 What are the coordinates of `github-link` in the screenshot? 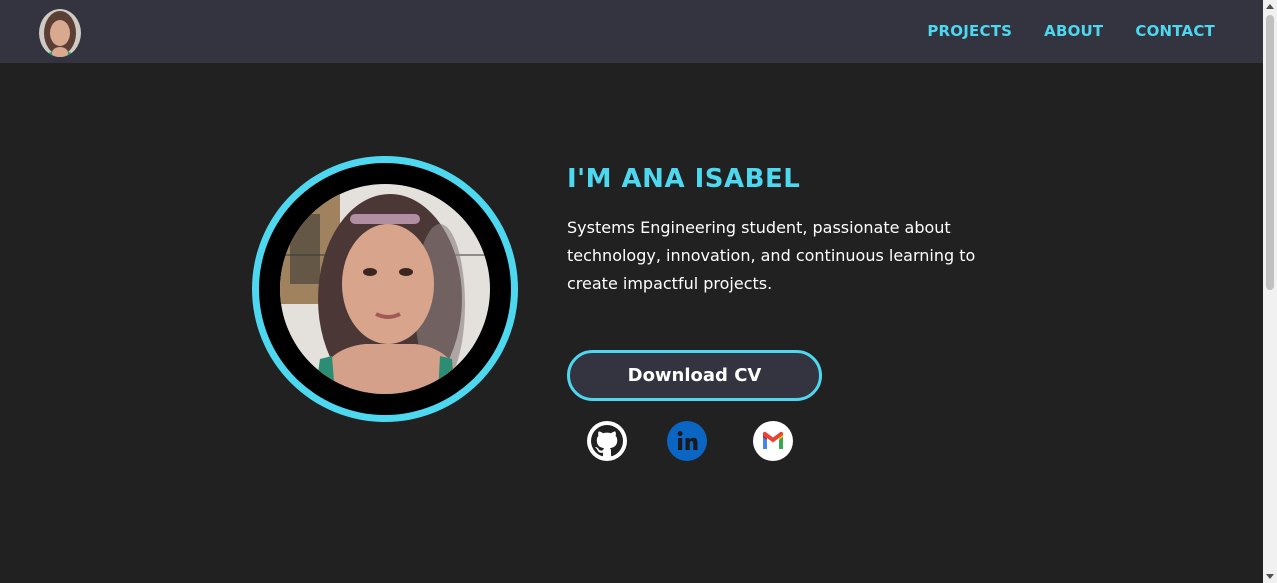 It's located at (607, 441).